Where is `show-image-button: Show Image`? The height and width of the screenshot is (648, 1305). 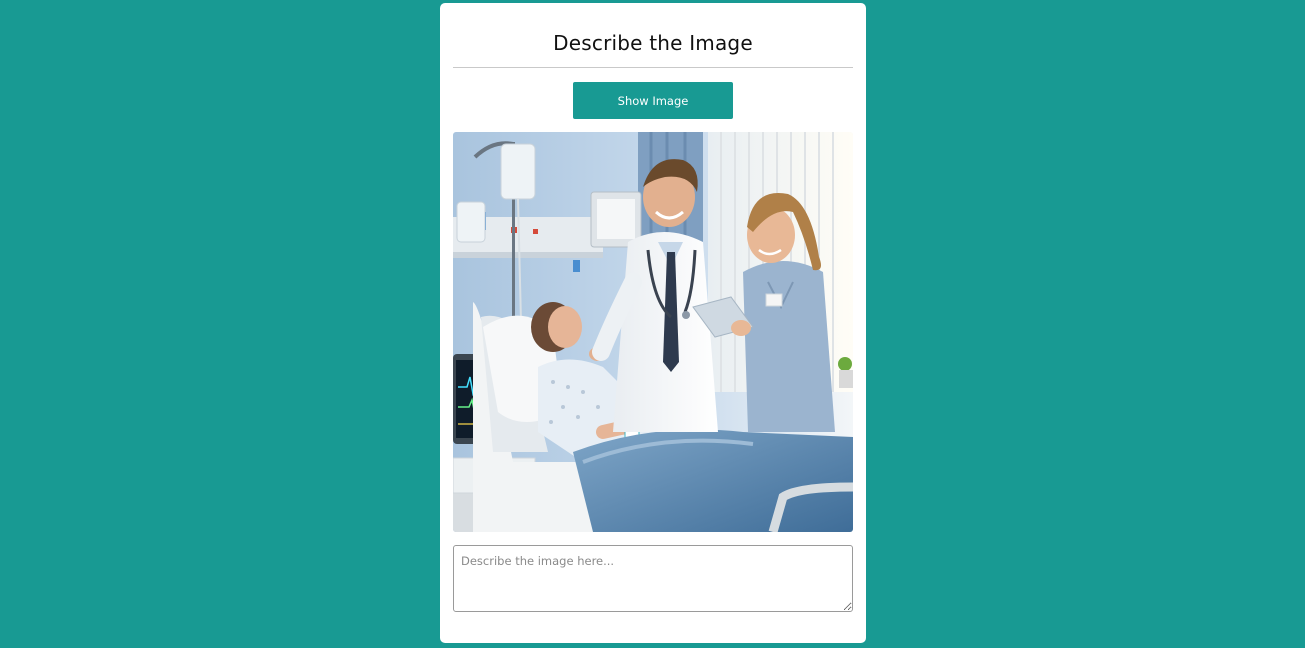
show-image-button: Show Image is located at coordinates (653, 100).